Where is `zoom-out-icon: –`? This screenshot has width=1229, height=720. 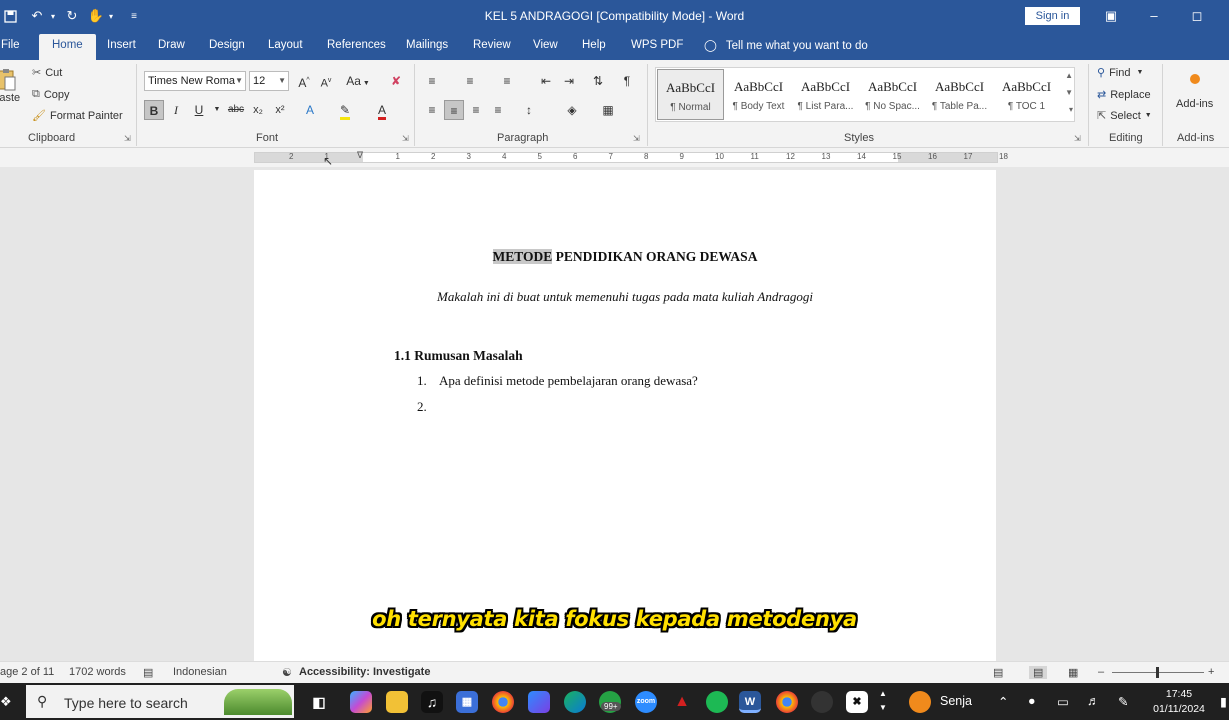 zoom-out-icon: – is located at coordinates (1101, 672).